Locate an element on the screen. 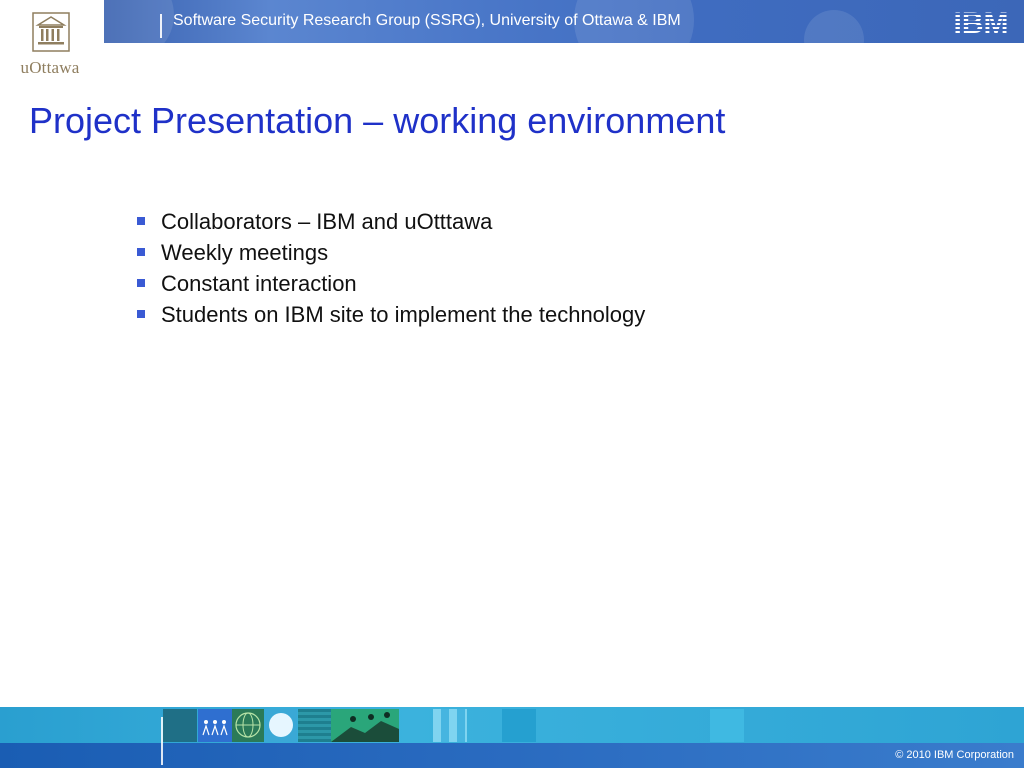  globe-icon is located at coordinates (248, 725).